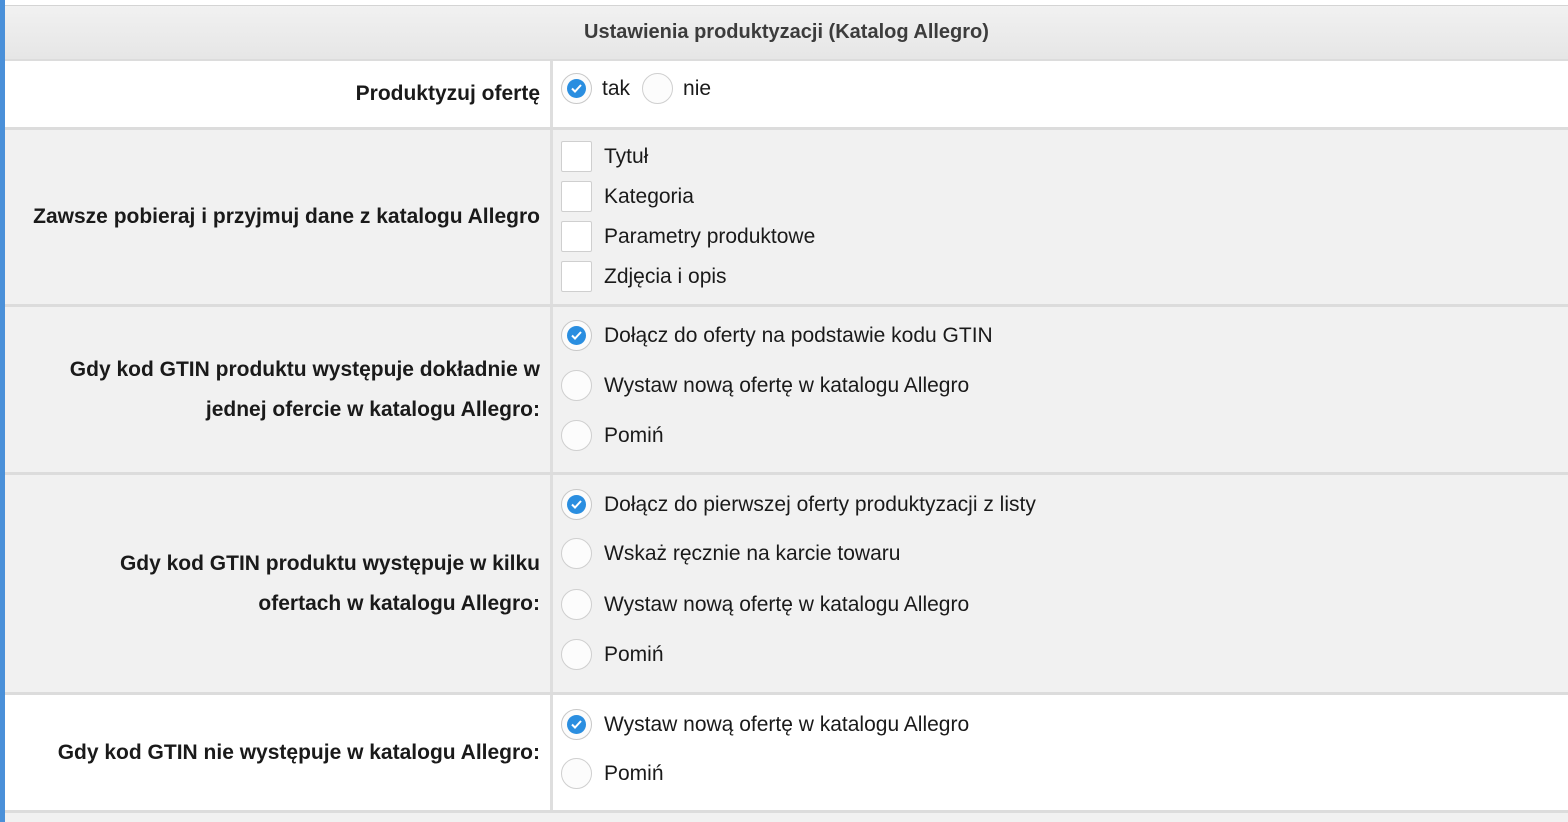 Image resolution: width=1568 pixels, height=822 pixels. I want to click on radio-label: tak, so click(616, 88).